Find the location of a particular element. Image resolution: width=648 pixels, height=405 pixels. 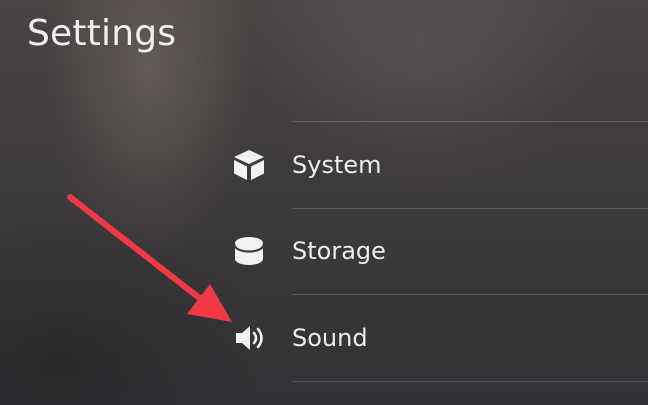

cube-icon is located at coordinates (249, 165).